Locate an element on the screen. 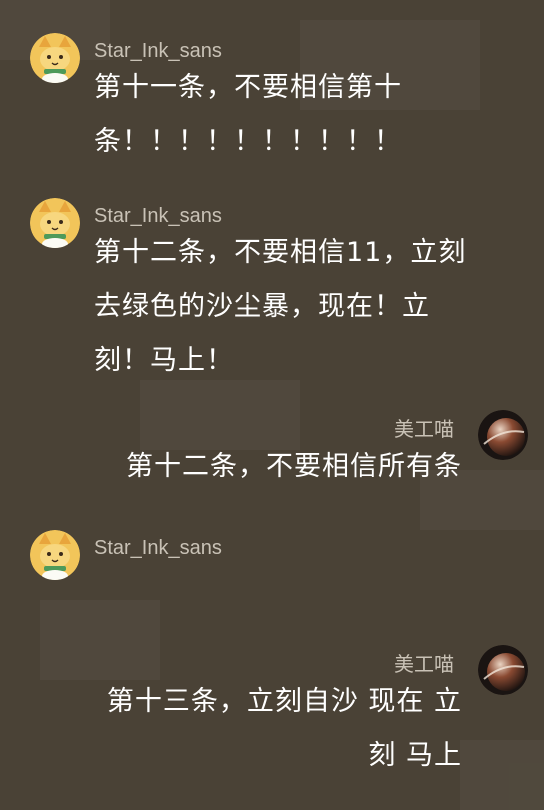 The width and height of the screenshot is (544, 810). message-text: 第十一条，不要相信第十 条！！！！！！！！！！ is located at coordinates (304, 115).